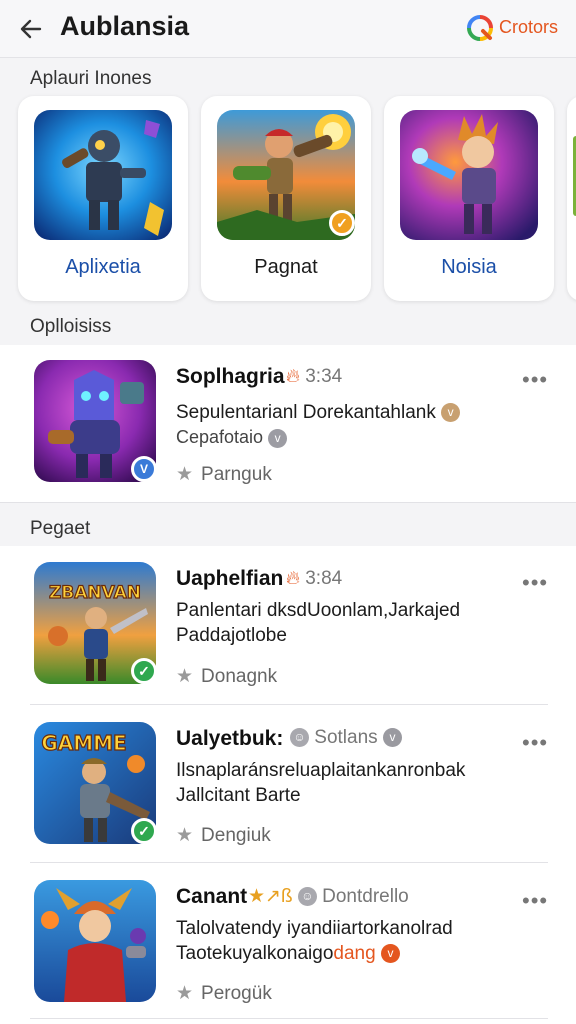 This screenshot has height=1024, width=576. Describe the element at coordinates (314, 376) in the screenshot. I see `app-meta: 🔥︎ 3:34` at that location.